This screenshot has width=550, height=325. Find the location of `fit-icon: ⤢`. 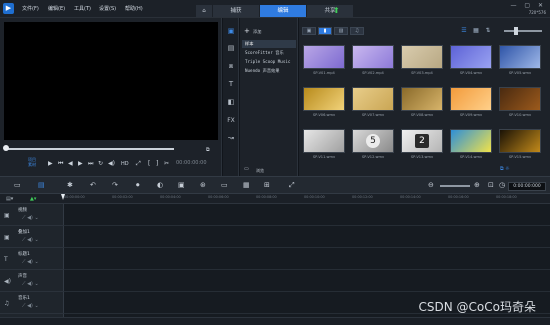

fit-icon: ⤢ is located at coordinates (292, 185).